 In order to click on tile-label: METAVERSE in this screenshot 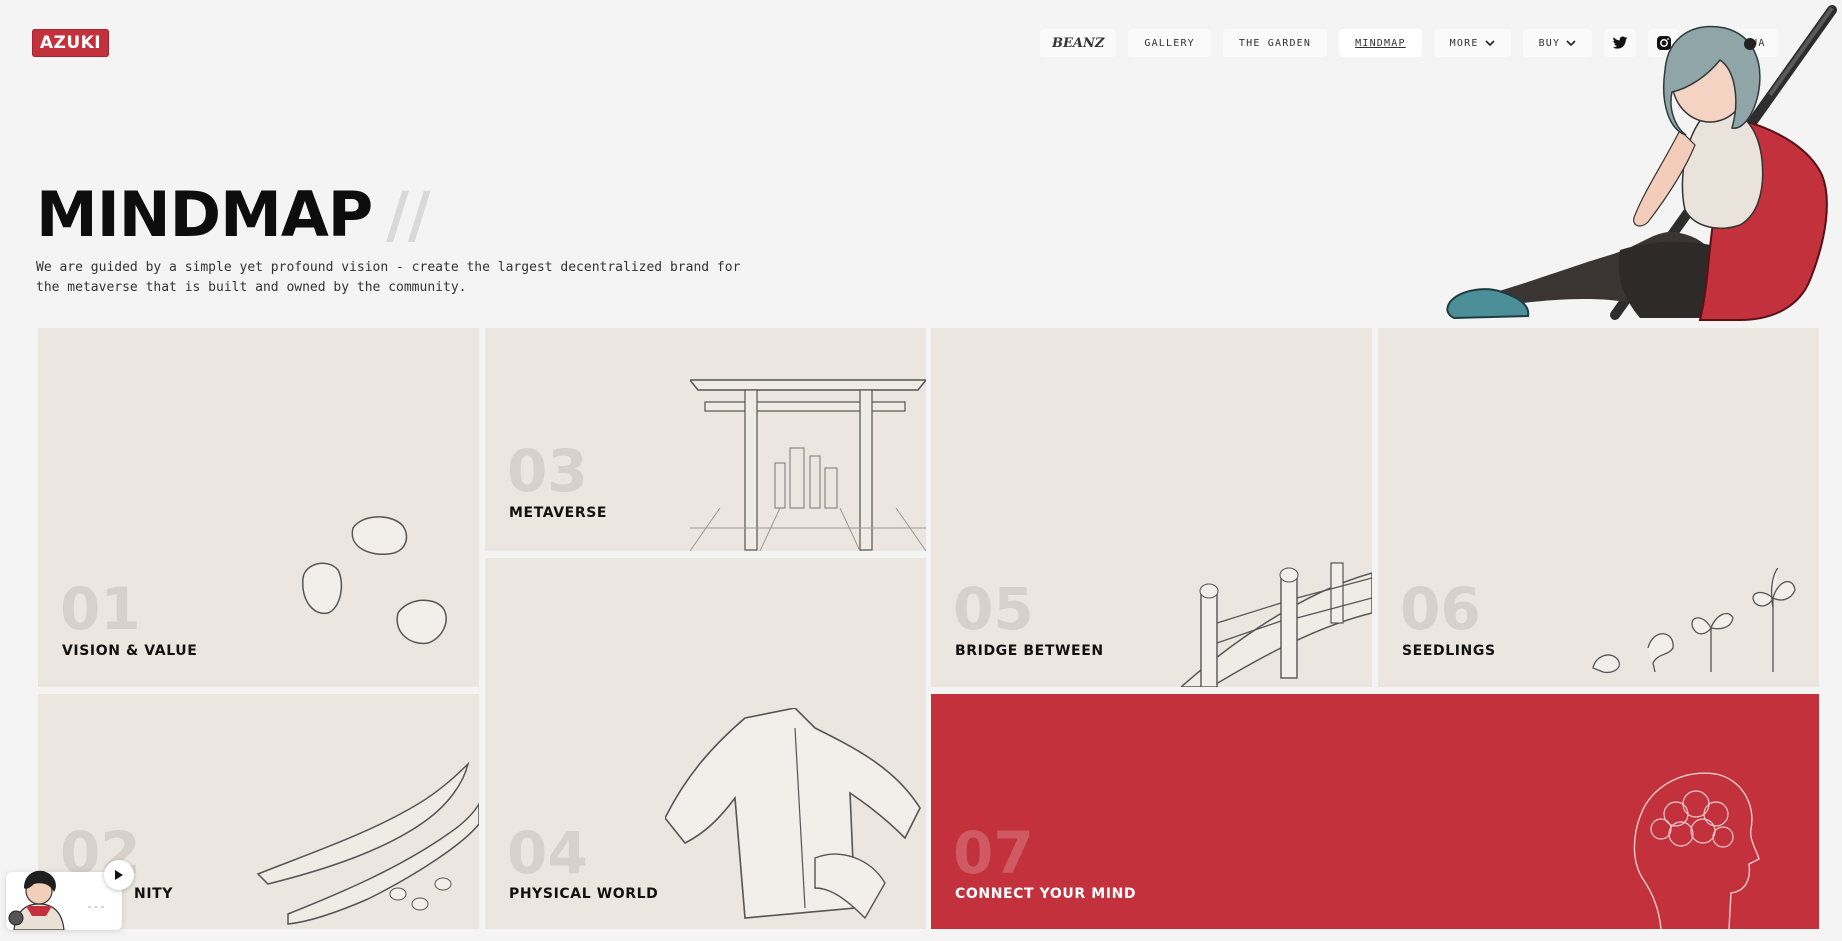, I will do `click(558, 513)`.